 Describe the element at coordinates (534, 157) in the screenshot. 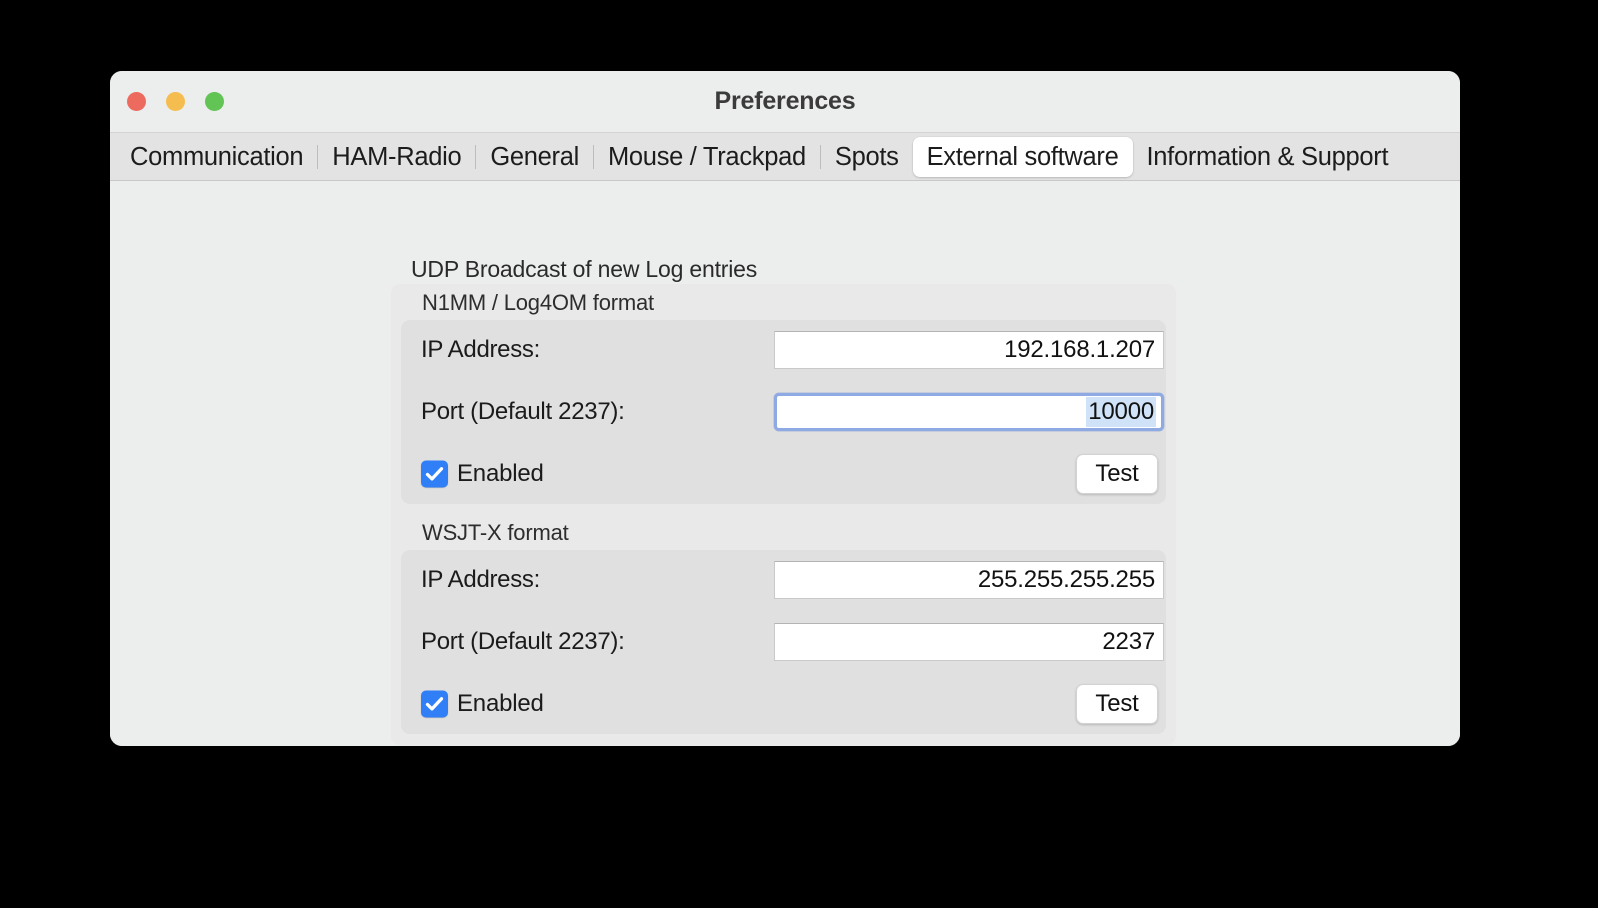

I see `tab-general: General` at that location.